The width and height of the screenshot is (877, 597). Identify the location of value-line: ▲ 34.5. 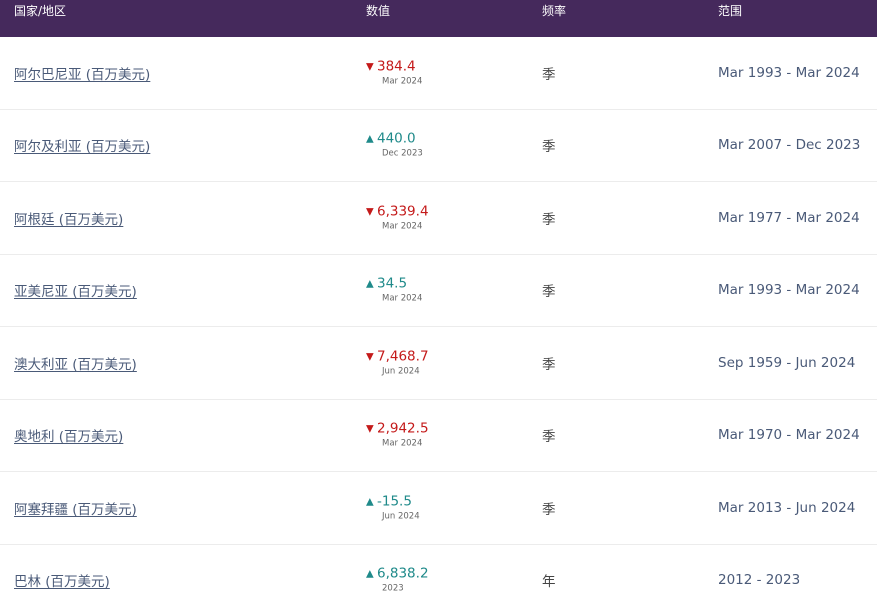
(416, 284).